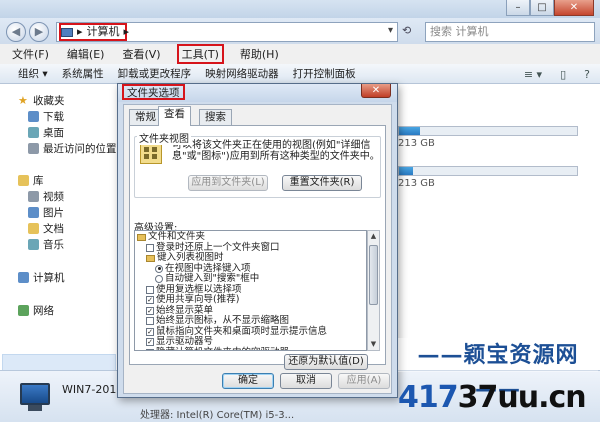 The height and width of the screenshot is (422, 600). Describe the element at coordinates (141, 54) in the screenshot. I see `menu-view: 查看(V)` at that location.